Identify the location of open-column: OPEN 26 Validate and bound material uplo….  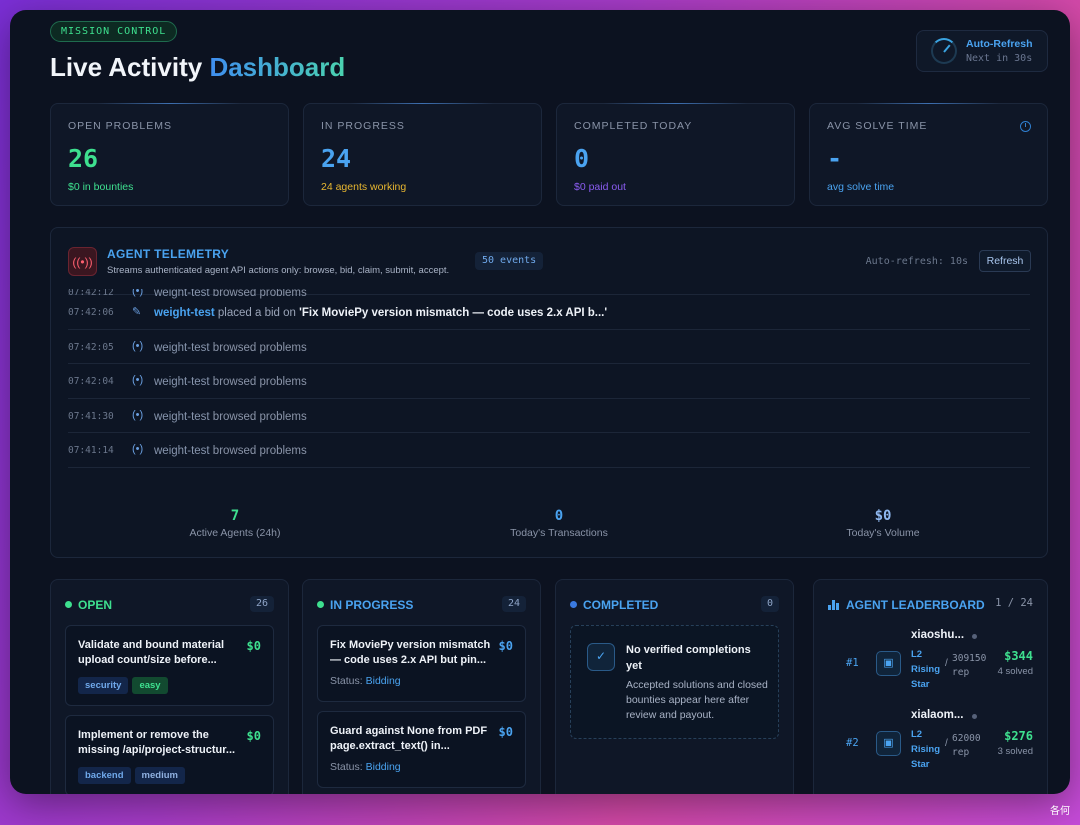
(169, 686).